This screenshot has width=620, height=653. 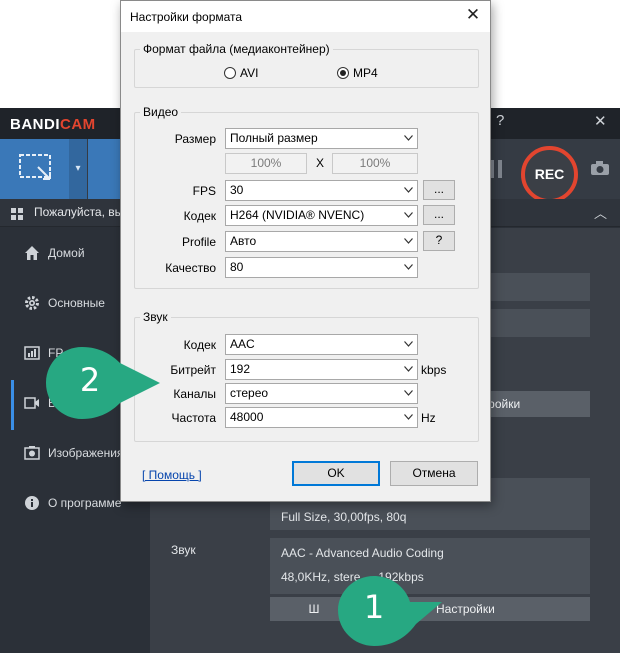 I want to click on sound-section-label: Звук, so click(x=183, y=550).